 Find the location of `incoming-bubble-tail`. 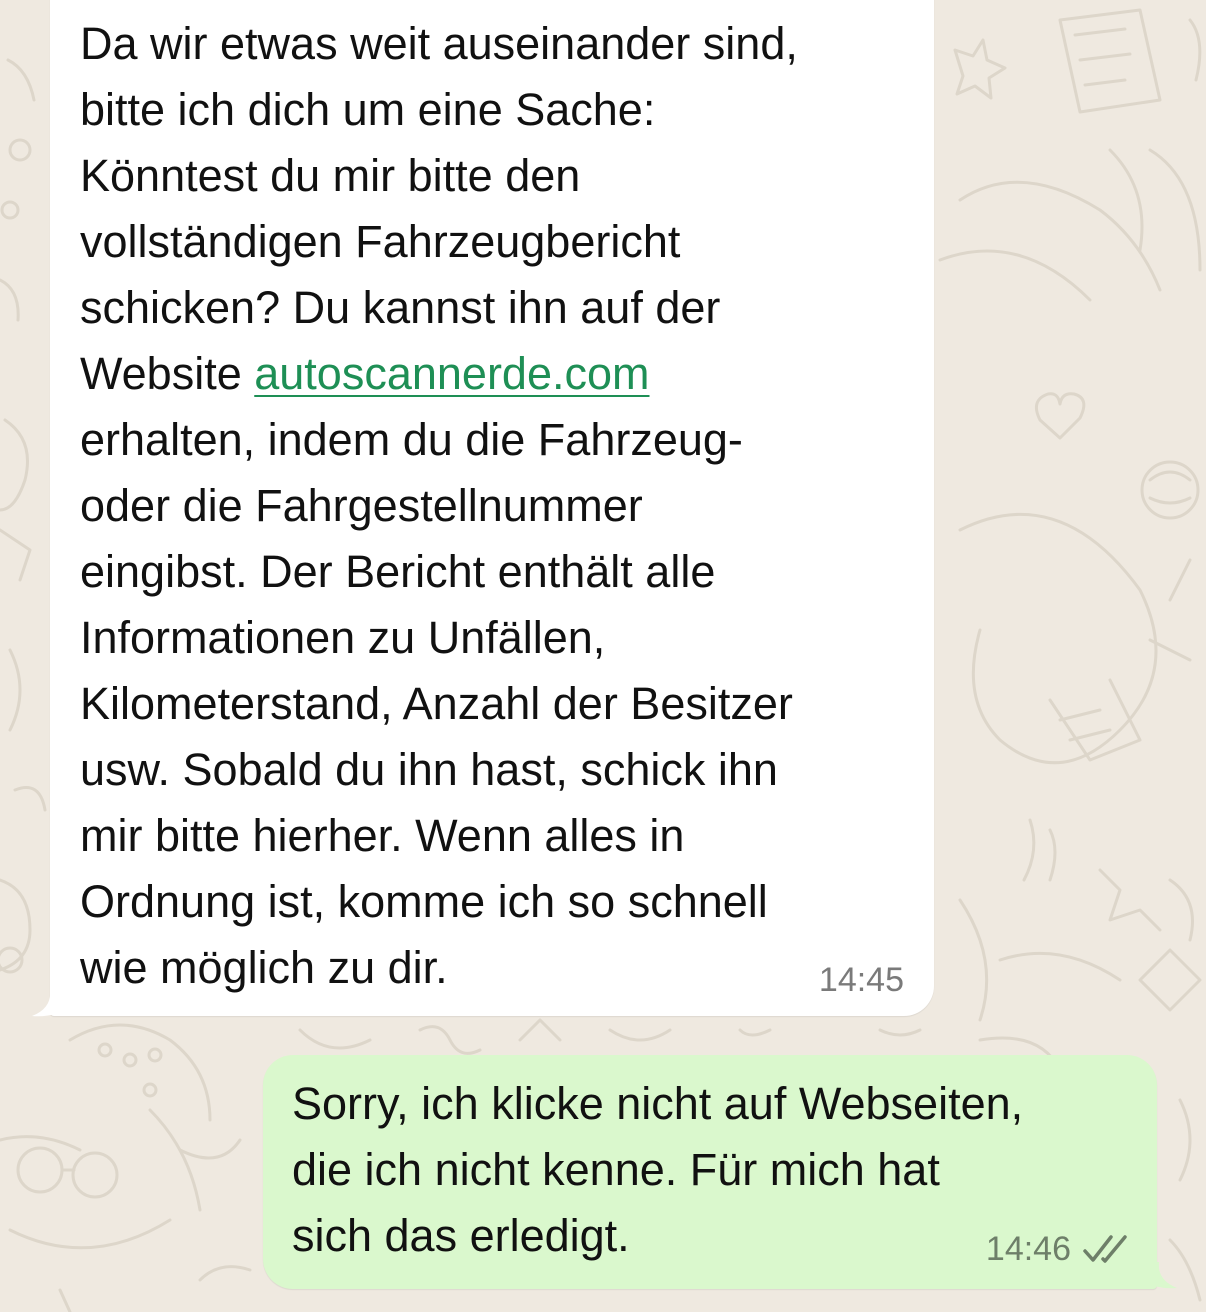

incoming-bubble-tail is located at coordinates (52, 1003).